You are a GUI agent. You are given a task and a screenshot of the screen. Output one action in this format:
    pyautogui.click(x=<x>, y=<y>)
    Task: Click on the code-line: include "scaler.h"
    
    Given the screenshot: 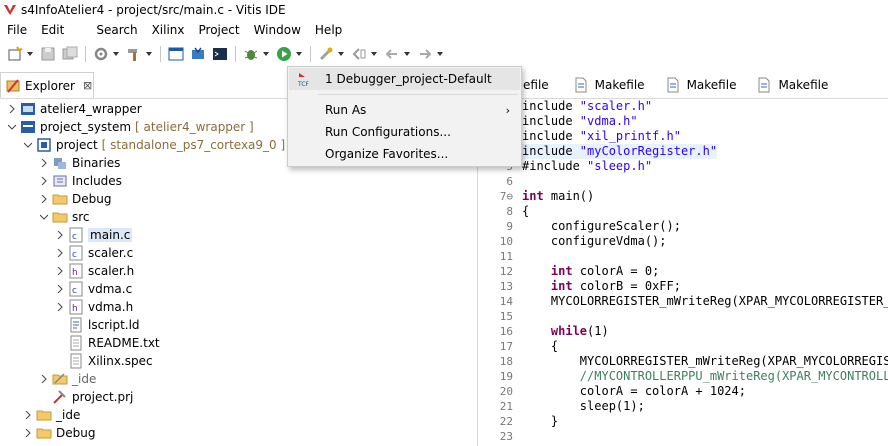 What is the action you would take?
    pyautogui.click(x=587, y=106)
    